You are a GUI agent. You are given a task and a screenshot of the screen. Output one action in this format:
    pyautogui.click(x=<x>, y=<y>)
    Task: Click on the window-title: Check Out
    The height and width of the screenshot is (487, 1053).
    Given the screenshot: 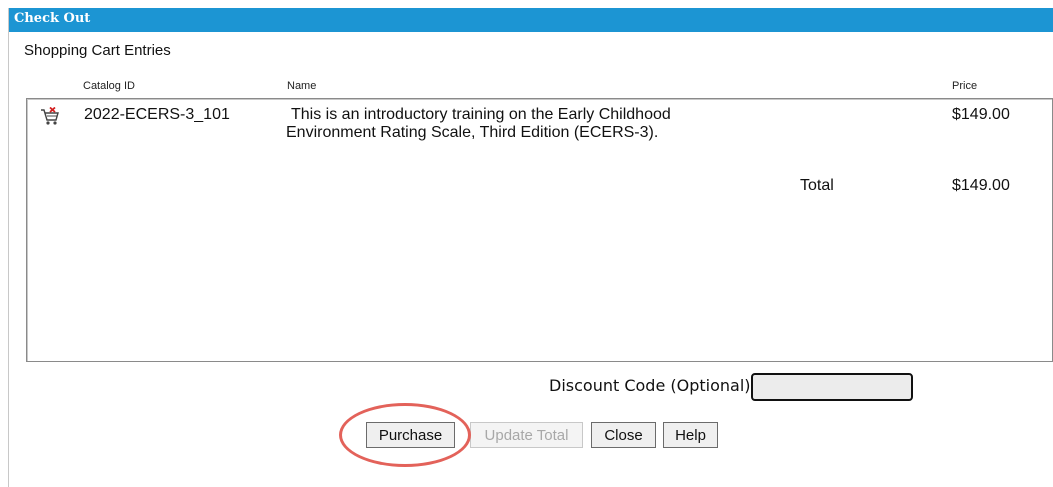 What is the action you would take?
    pyautogui.click(x=531, y=20)
    